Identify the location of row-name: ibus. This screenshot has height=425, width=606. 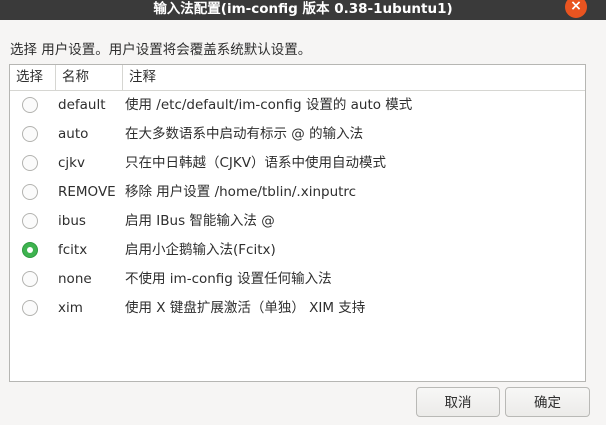
(72, 221).